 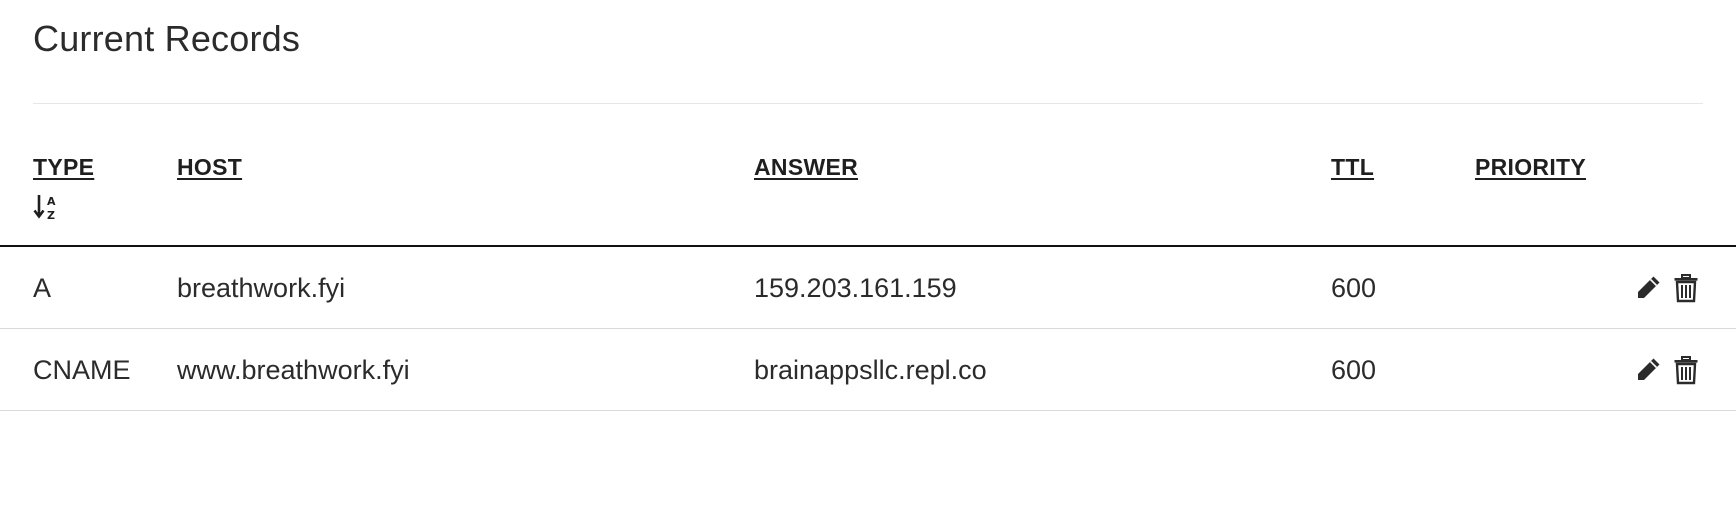 What do you see at coordinates (209, 167) in the screenshot?
I see `column-header-host: HOST` at bounding box center [209, 167].